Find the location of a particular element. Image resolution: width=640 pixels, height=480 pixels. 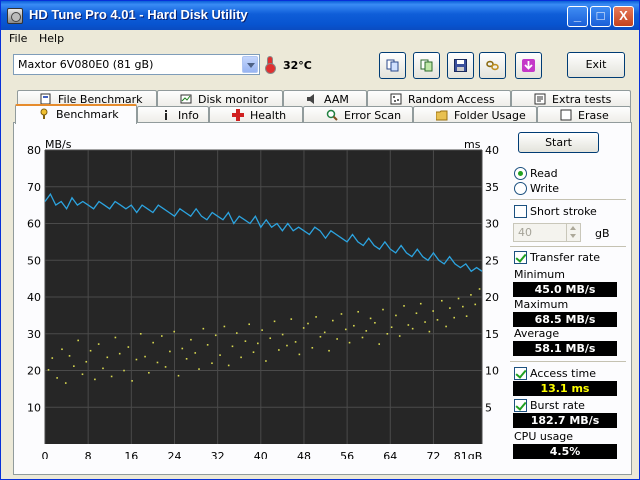

tab-label: Random Access is located at coordinates (451, 99).